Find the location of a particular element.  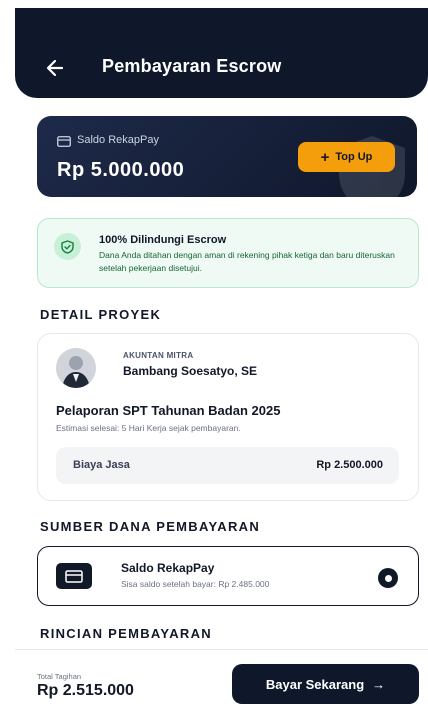

radio-selected is located at coordinates (388, 578).